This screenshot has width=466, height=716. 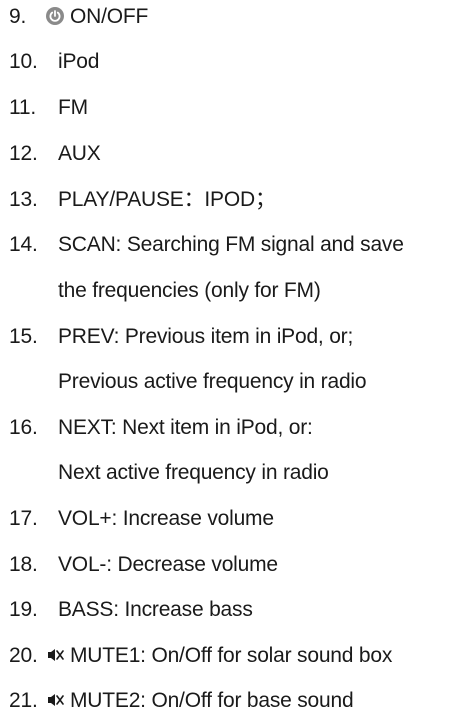 I want to click on item-label: VOL+: Increase volume, so click(x=166, y=518).